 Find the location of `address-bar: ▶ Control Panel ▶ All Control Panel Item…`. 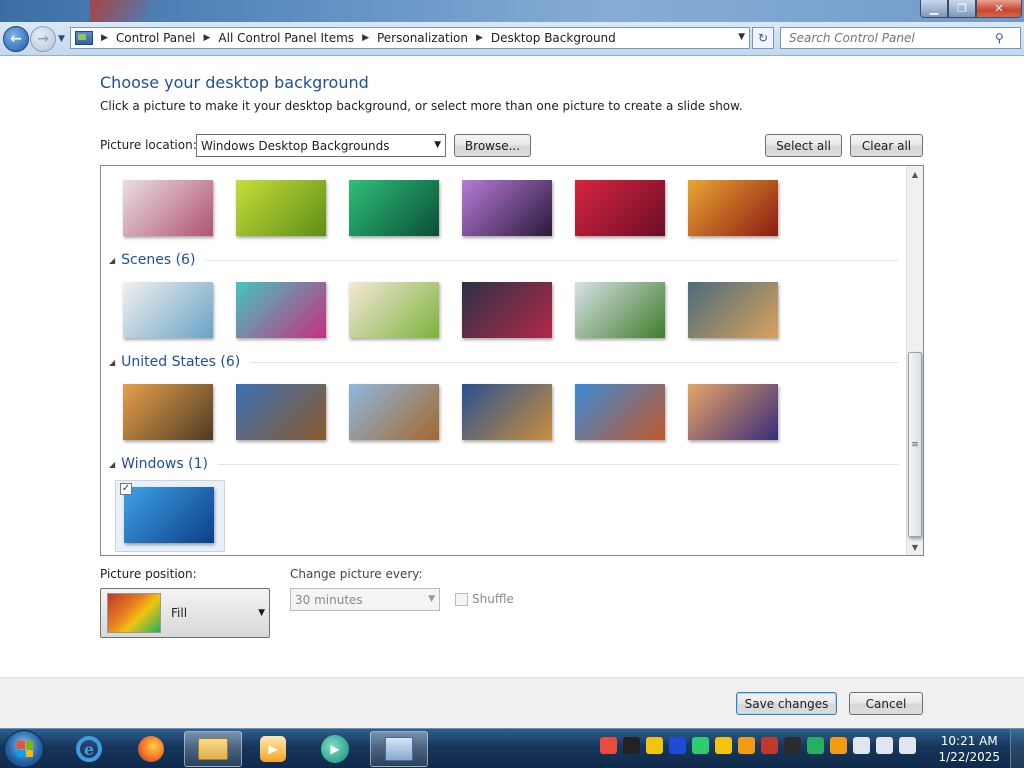

address-bar: ▶ Control Panel ▶ All Control Panel Item… is located at coordinates (410, 38).